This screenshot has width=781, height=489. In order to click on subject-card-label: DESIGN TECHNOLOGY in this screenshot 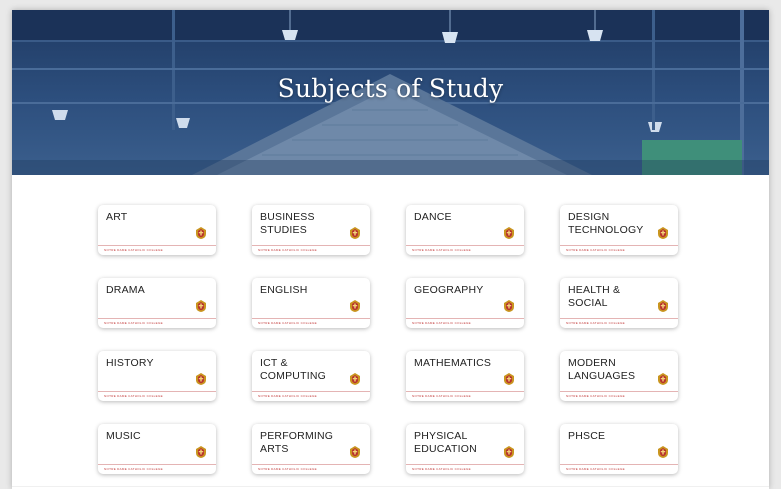, I will do `click(606, 223)`.